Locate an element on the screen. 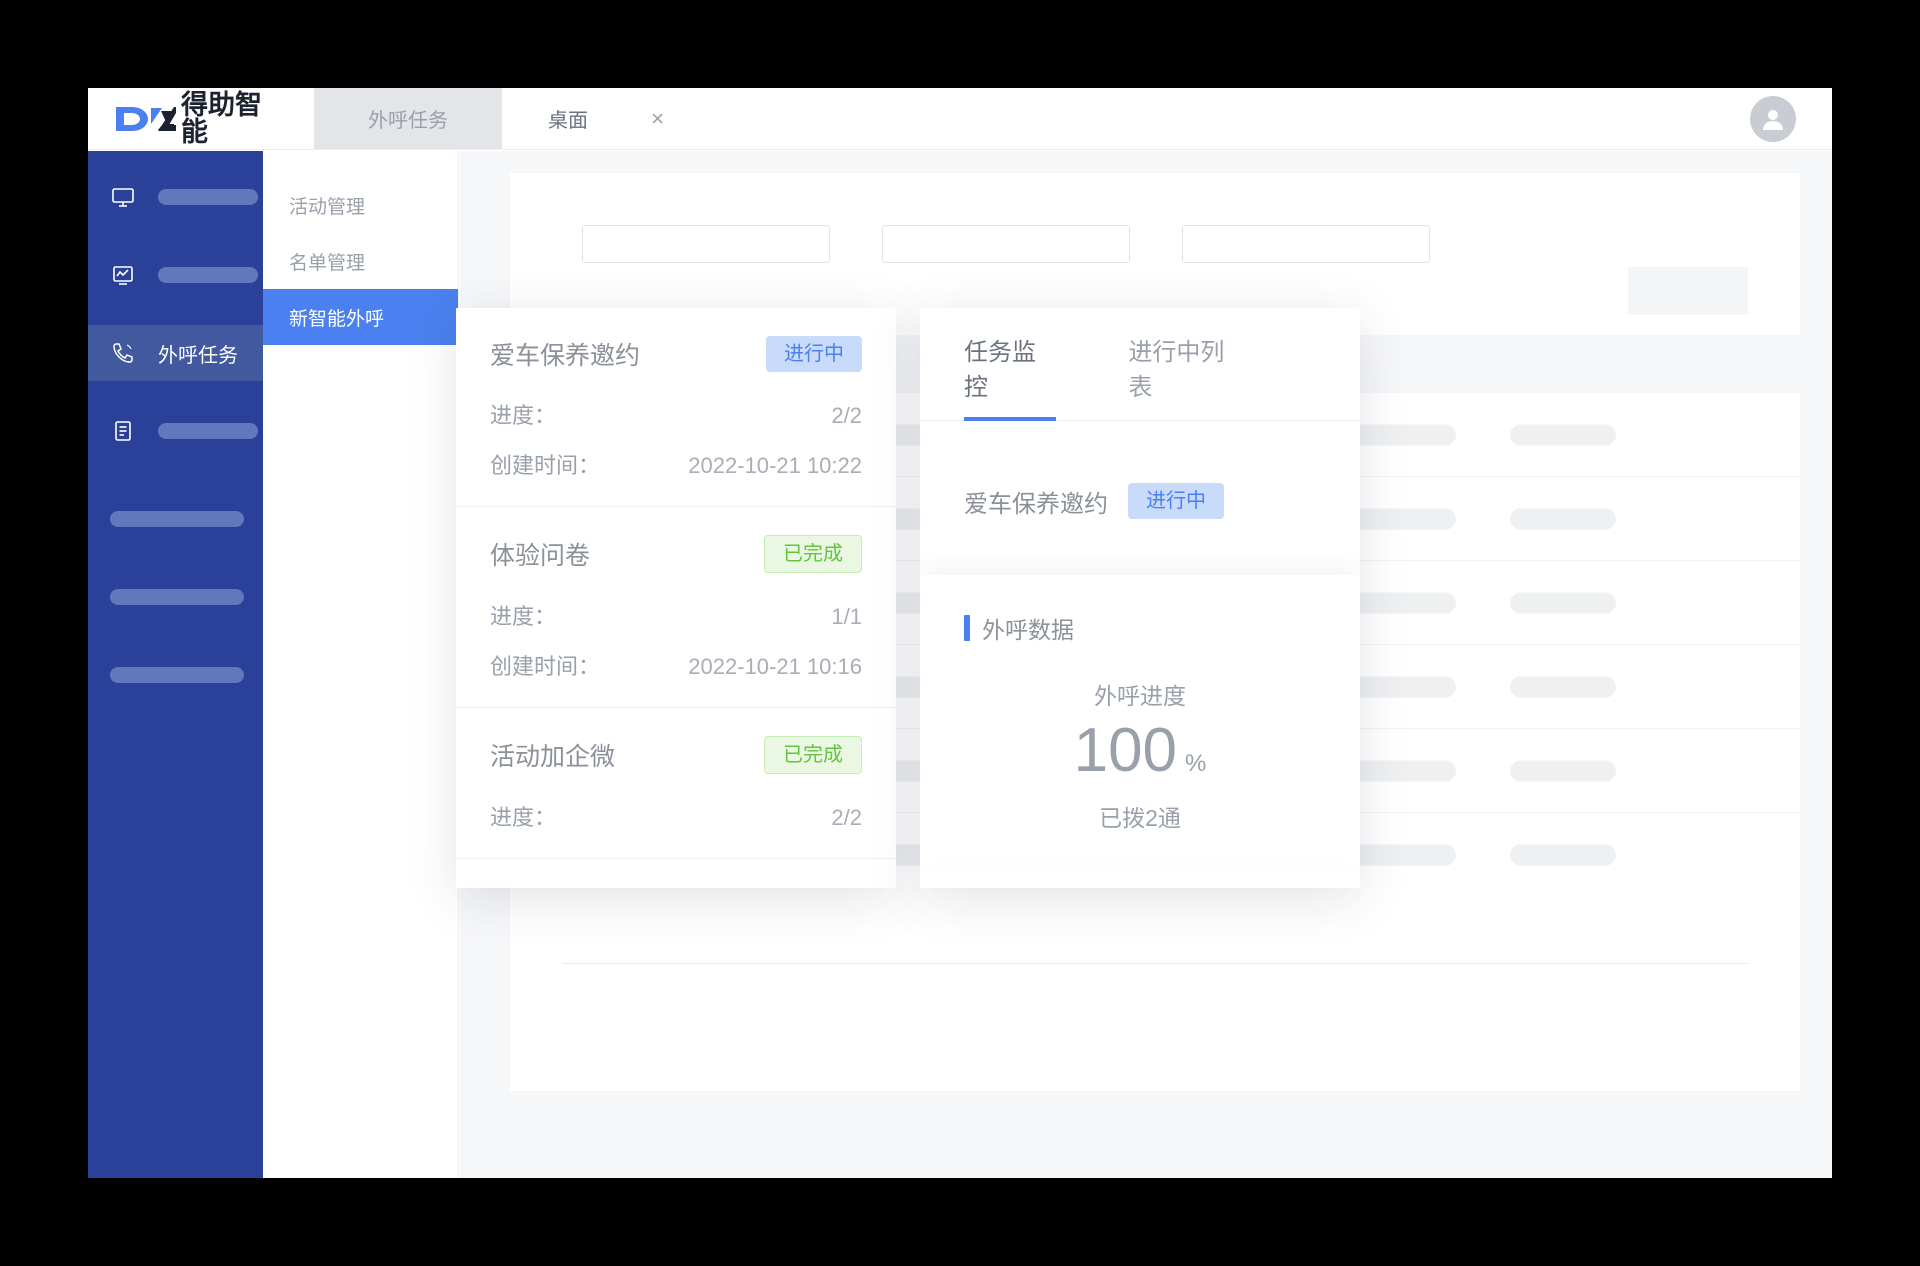 This screenshot has width=1920, height=1266. close-icon: × is located at coordinates (657, 118).